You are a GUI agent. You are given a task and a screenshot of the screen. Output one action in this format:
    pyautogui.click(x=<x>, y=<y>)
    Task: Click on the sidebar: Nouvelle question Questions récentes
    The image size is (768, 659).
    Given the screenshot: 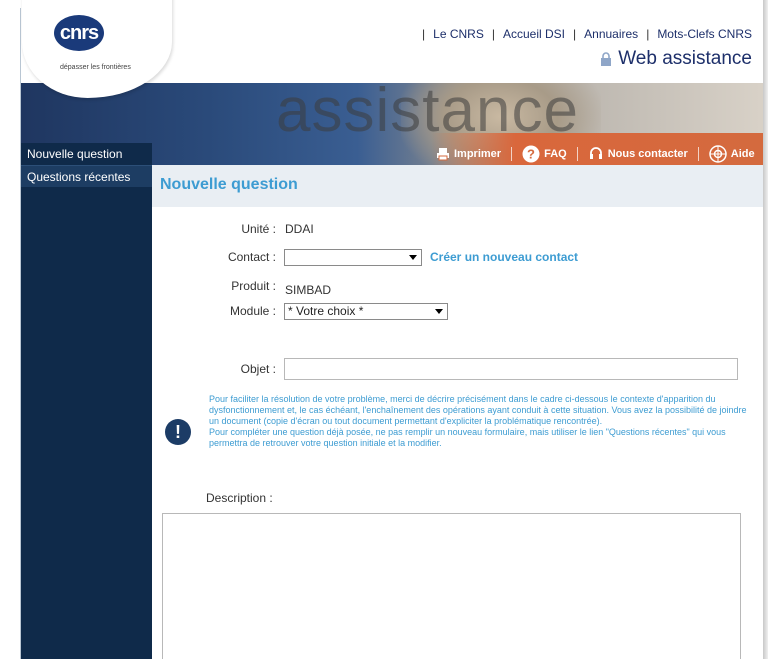 What is the action you would take?
    pyautogui.click(x=86, y=401)
    